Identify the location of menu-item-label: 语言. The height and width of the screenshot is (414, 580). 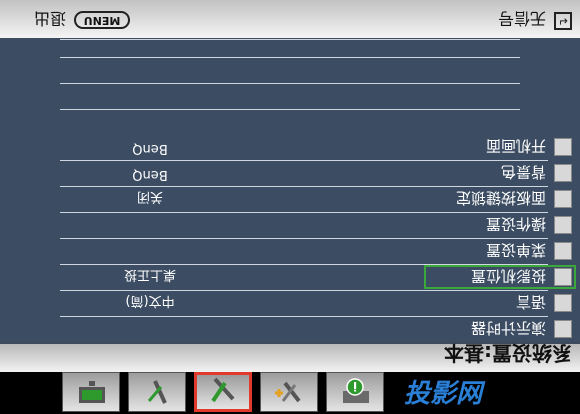
(530, 302).